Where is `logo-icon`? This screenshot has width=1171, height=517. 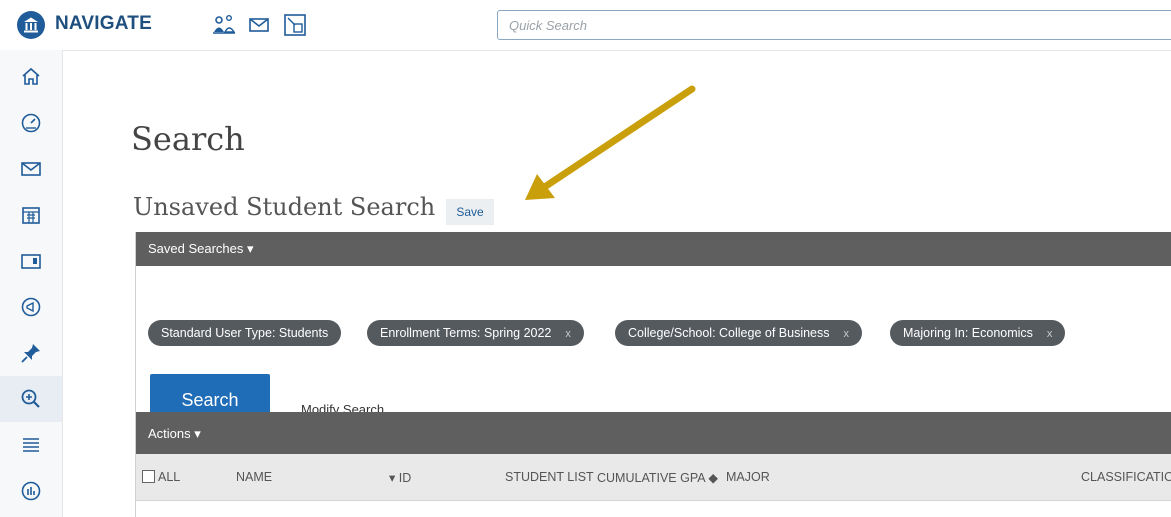
logo-icon is located at coordinates (31, 25).